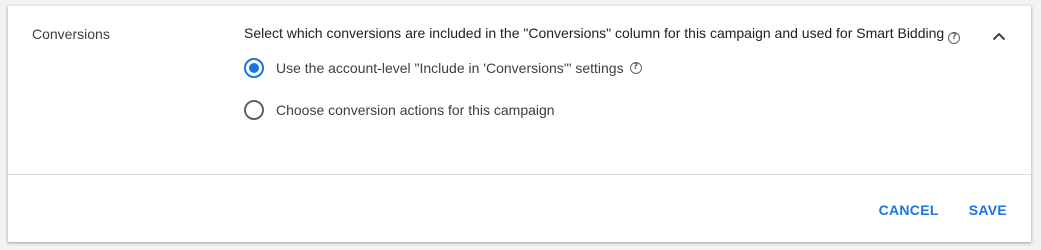 The image size is (1041, 250). I want to click on collapse-button, so click(999, 36).